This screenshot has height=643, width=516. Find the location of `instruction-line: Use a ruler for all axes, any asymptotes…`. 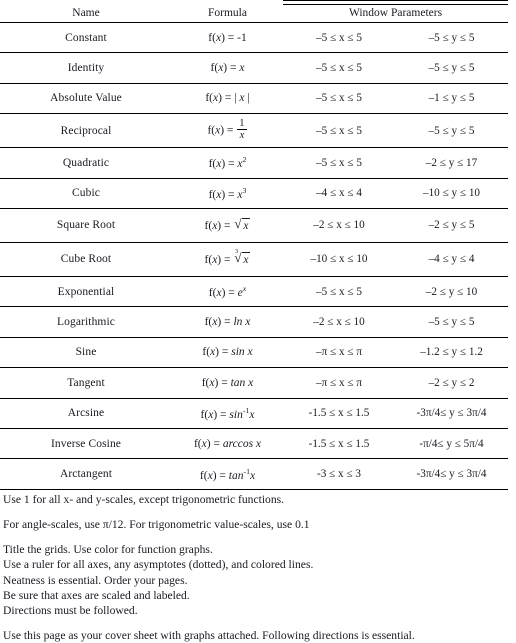

instruction-line: Use a ruler for all axes, any asymptotes… is located at coordinates (158, 565).